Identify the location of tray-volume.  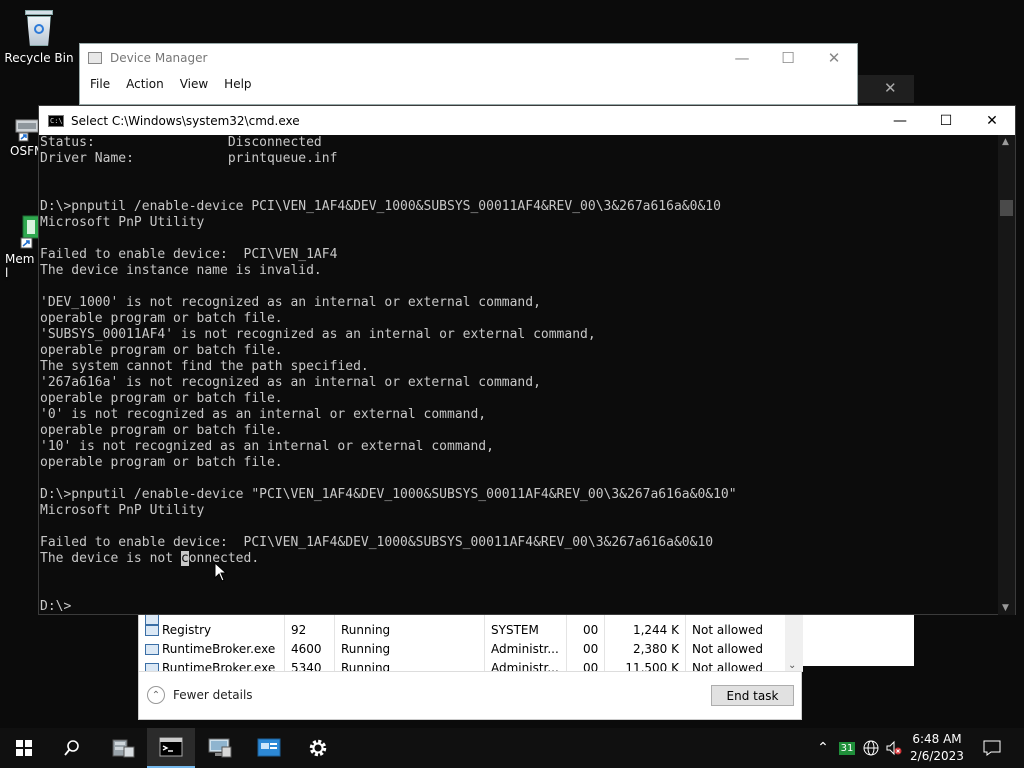
(894, 748).